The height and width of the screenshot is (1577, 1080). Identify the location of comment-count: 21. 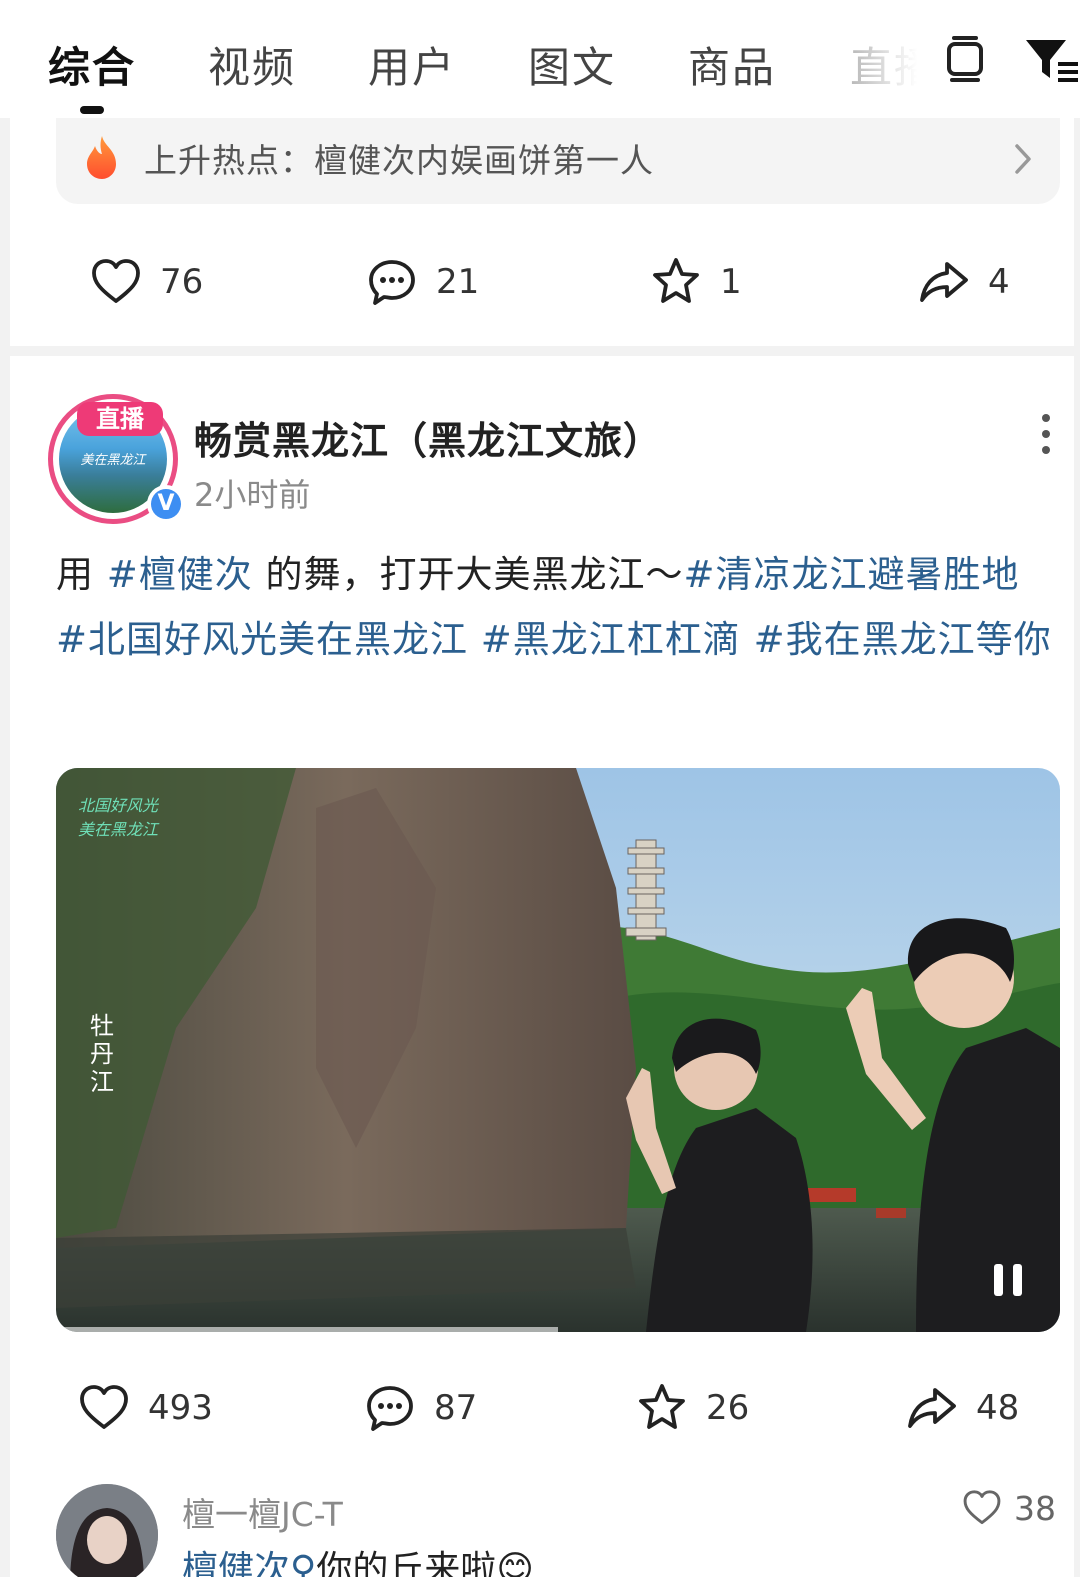
(458, 282).